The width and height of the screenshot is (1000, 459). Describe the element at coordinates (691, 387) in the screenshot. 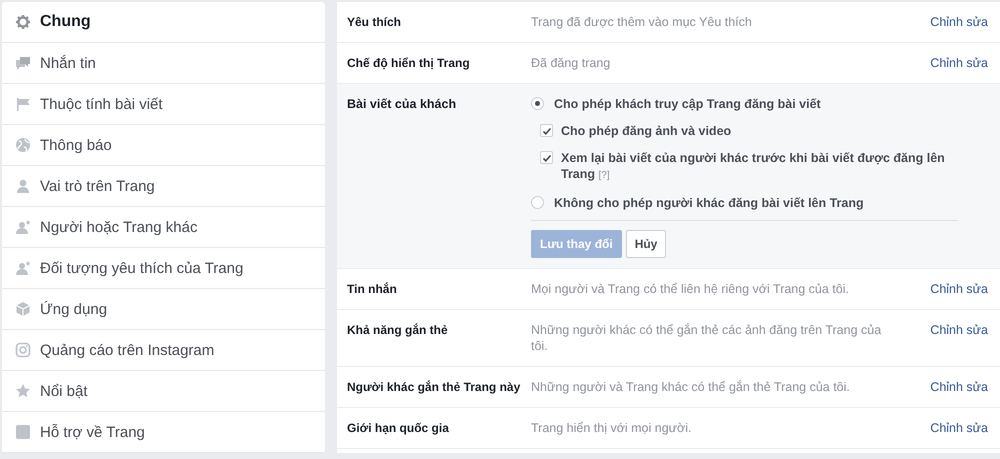

I see `setting-value: Những người và Trang khác có thể gắn thẻ Trang của tôi.` at that location.